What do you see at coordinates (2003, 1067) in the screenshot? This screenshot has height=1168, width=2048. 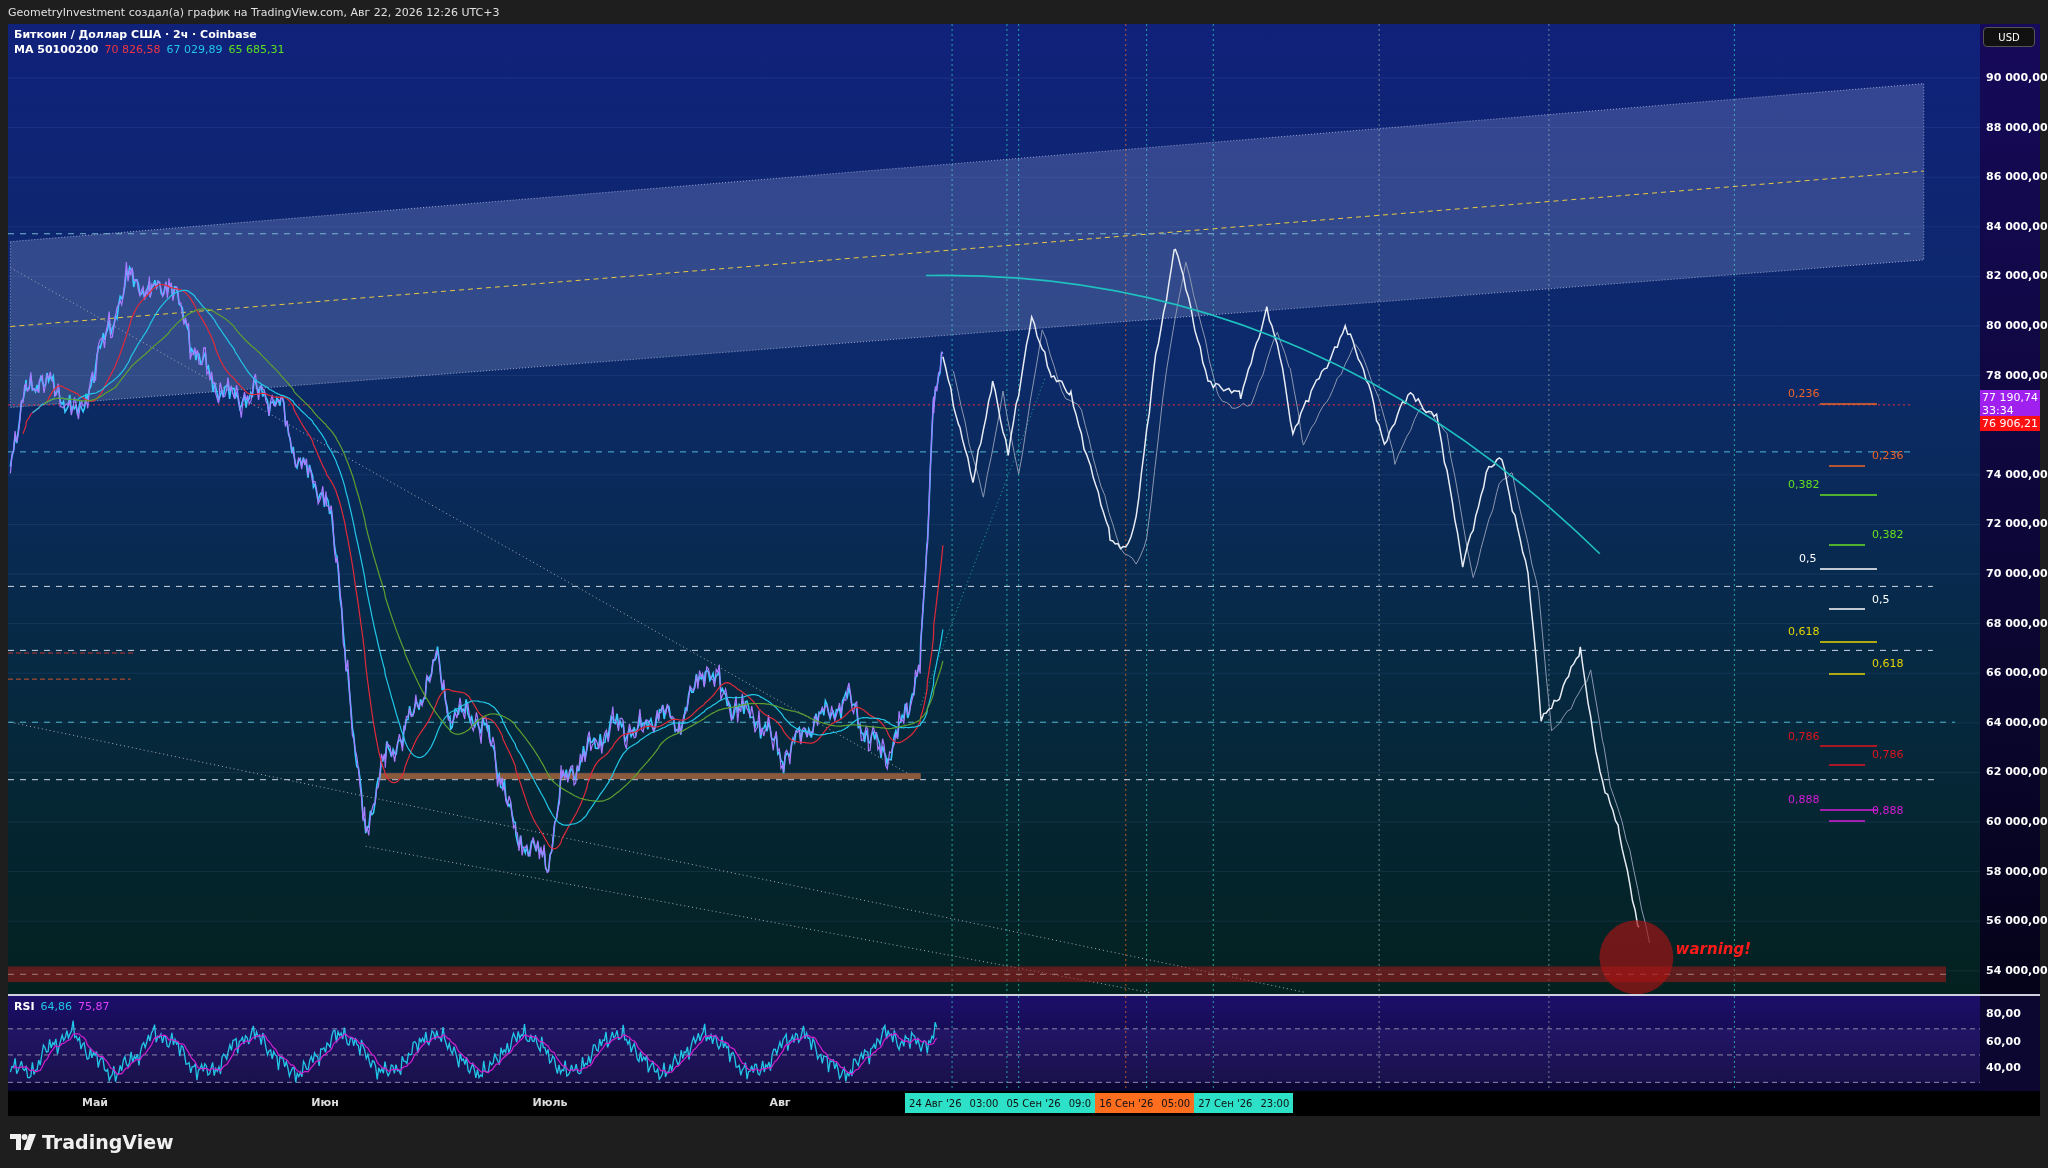 I see `rsi-axis-label: 40,00` at bounding box center [2003, 1067].